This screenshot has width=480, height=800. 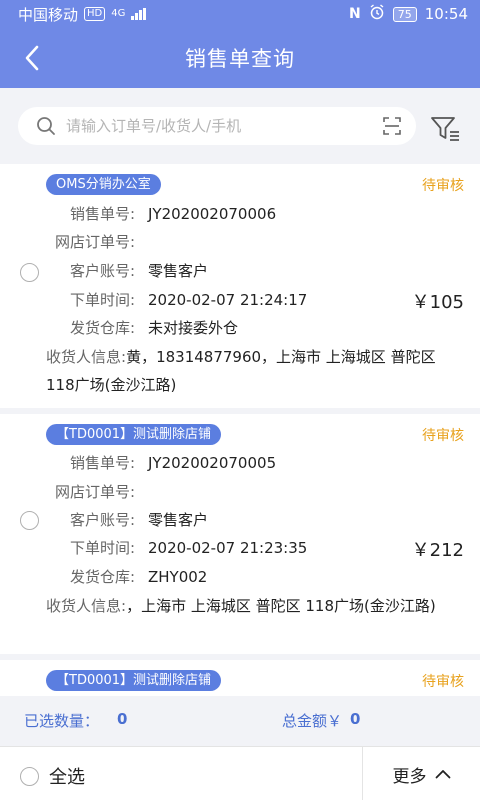 What do you see at coordinates (212, 214) in the screenshot?
I see `order-no-value: JY202002070006` at bounding box center [212, 214].